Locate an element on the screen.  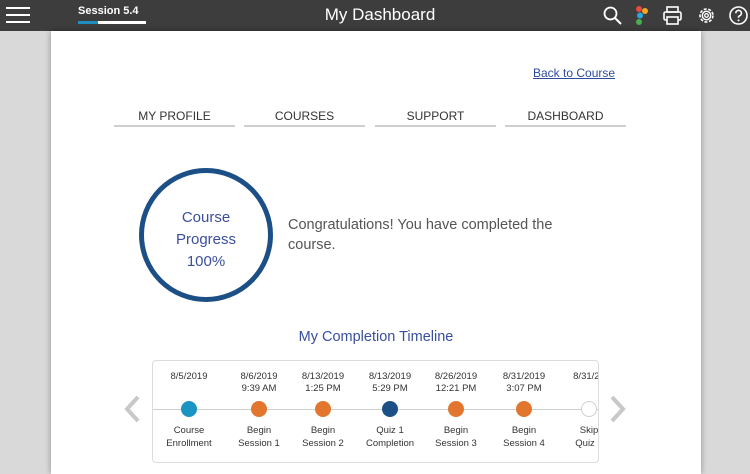
top-bar: Session 5.4 My Dashboard is located at coordinates (375, 15).